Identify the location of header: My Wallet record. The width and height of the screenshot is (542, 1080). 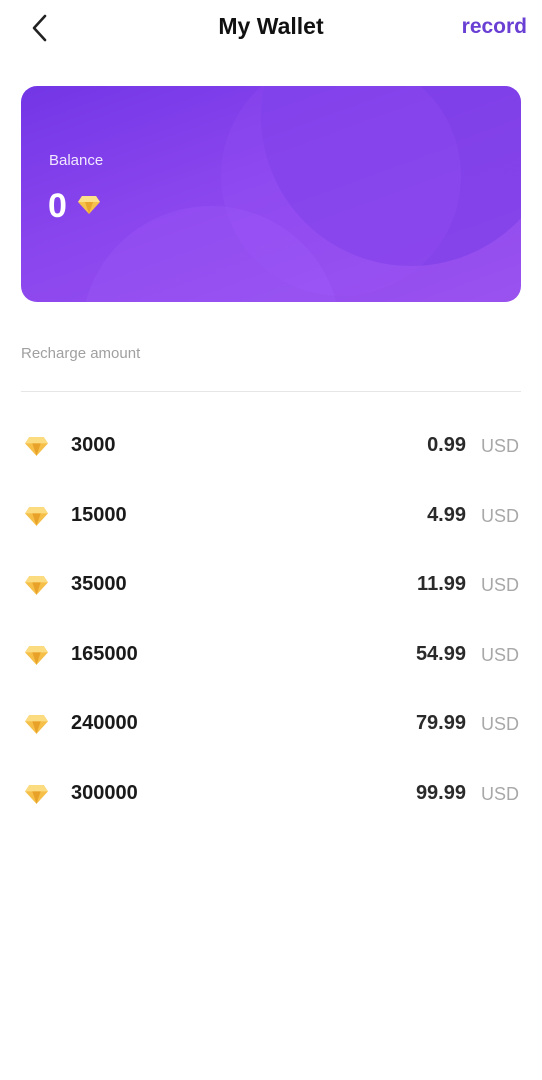
(271, 29).